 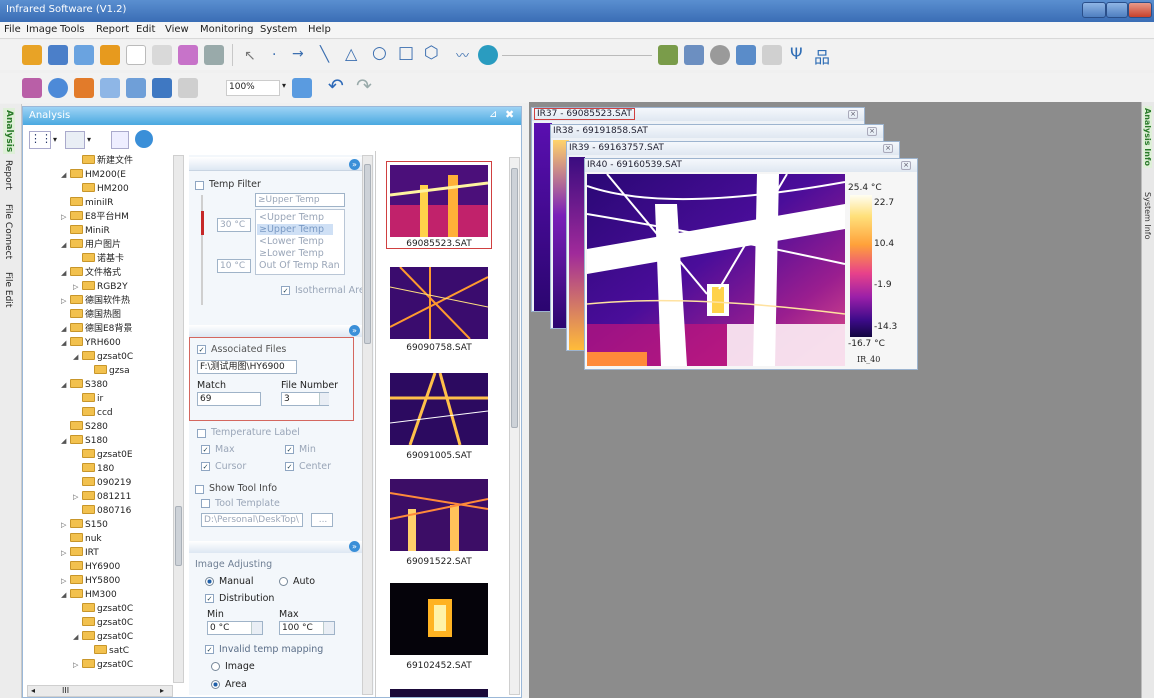 I want to click on isothermal-checkbox: ✓, so click(x=285, y=290).